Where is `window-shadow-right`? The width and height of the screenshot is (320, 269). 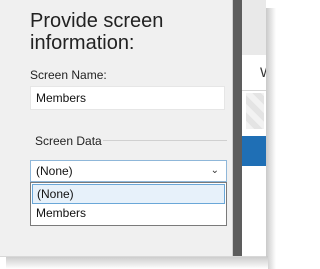
window-shadow-right is located at coordinates (271, 138).